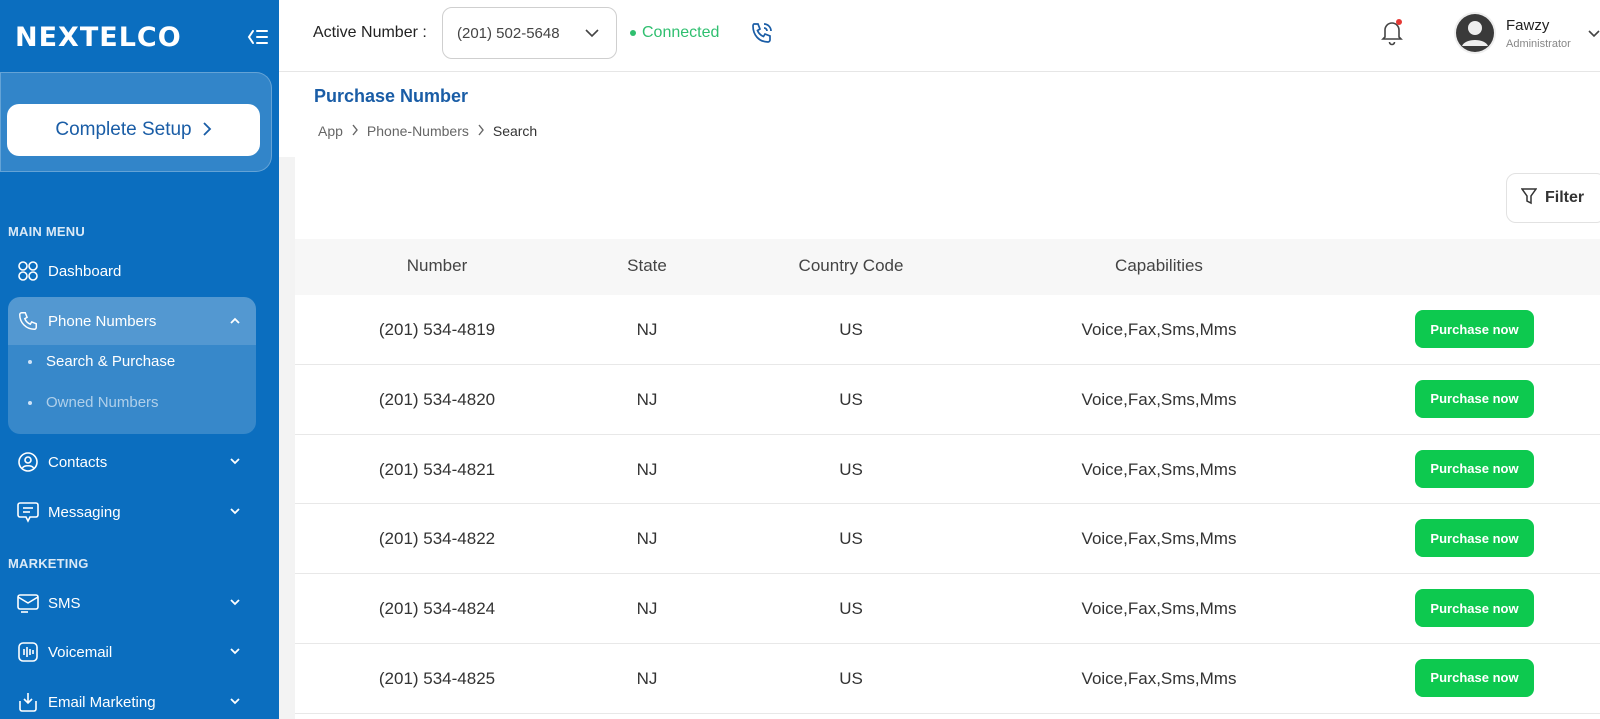 This screenshot has height=719, width=1600. Describe the element at coordinates (437, 678) in the screenshot. I see `cell-number: (201) 534-4825` at that location.